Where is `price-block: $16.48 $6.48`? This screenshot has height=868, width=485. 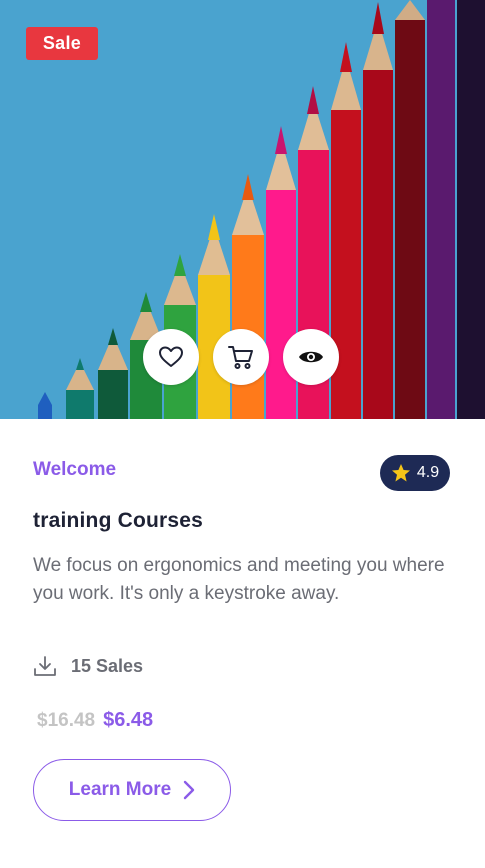 price-block: $16.48 $6.48 is located at coordinates (95, 720).